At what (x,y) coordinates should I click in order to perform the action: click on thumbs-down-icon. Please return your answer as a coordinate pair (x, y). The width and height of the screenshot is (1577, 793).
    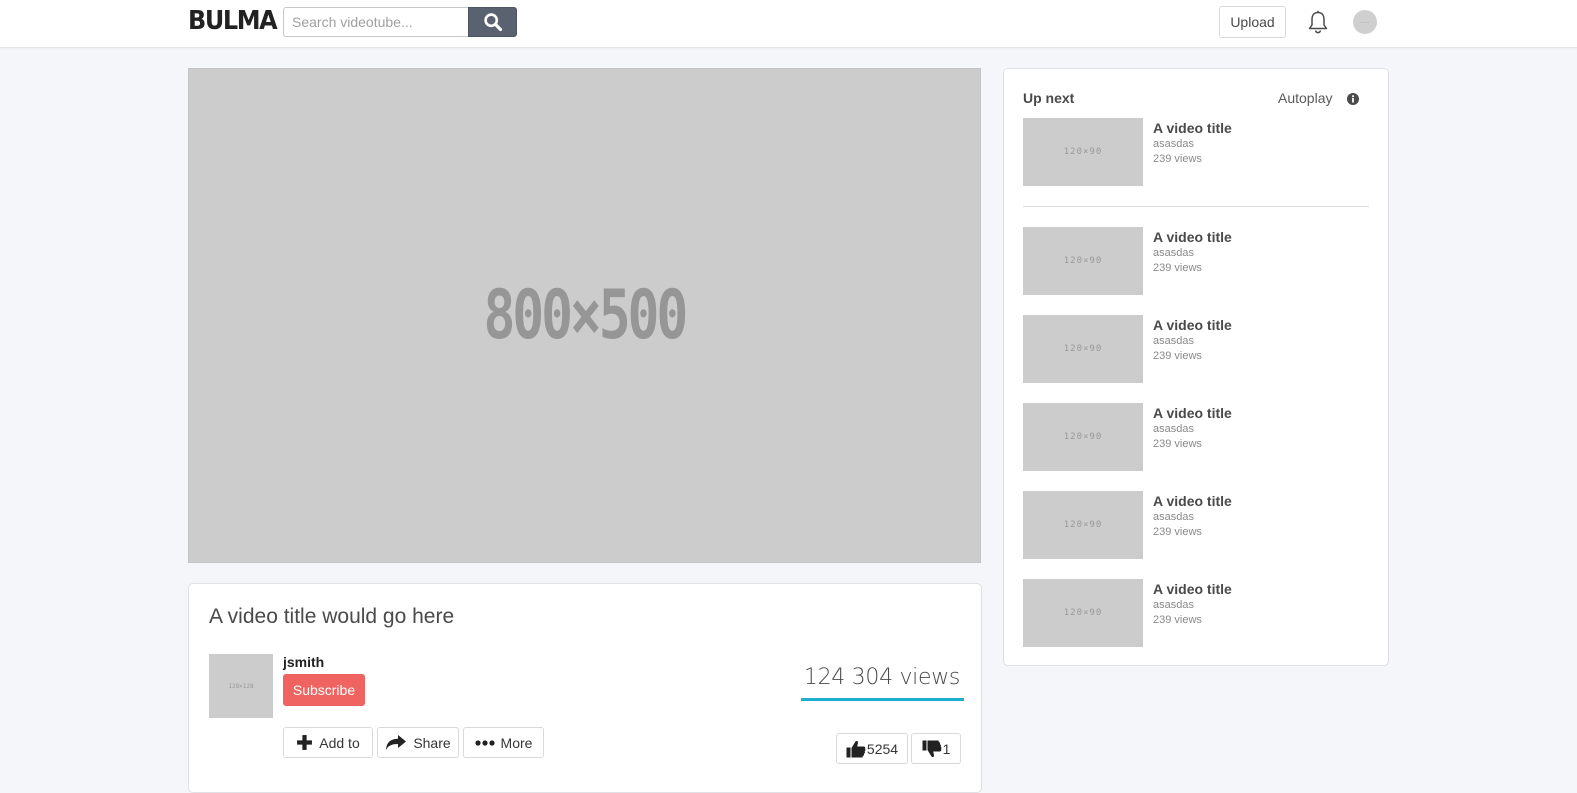
    Looking at the image, I should click on (932, 748).